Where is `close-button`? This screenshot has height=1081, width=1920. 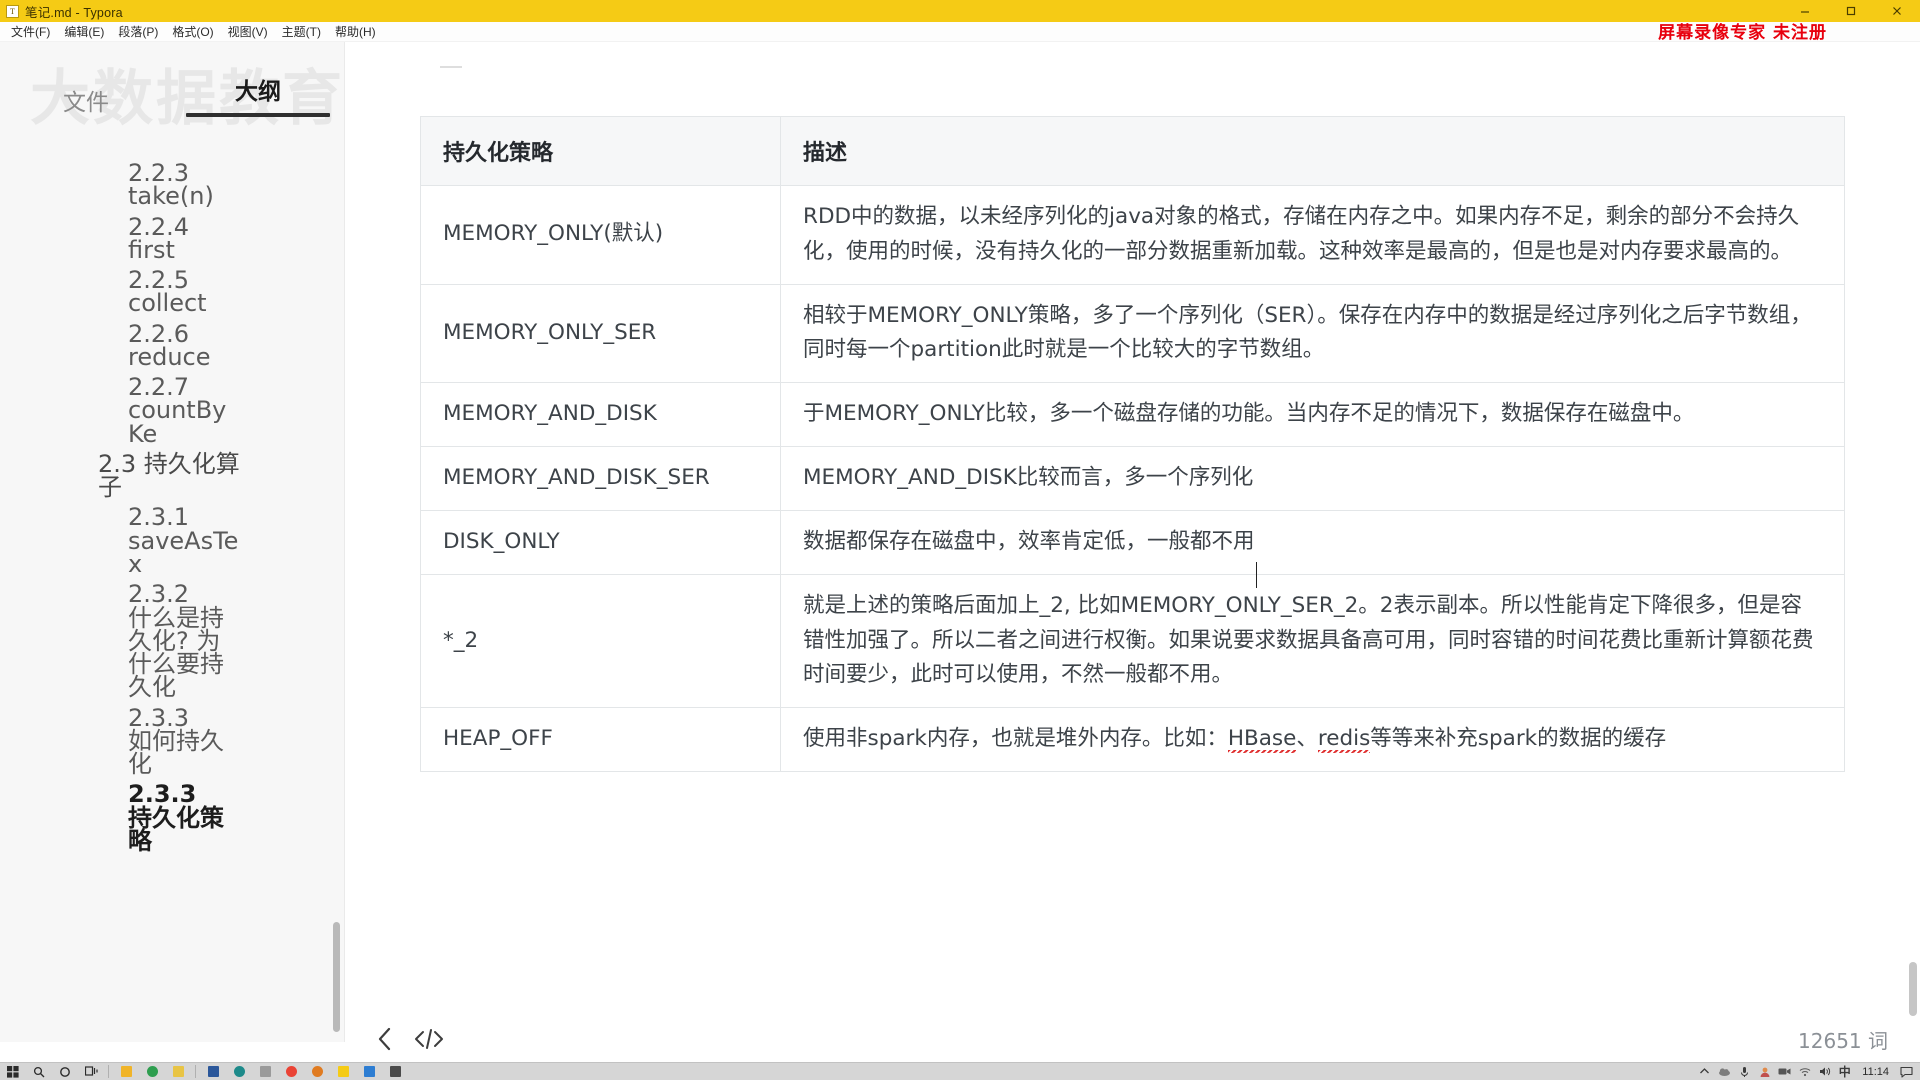 close-button is located at coordinates (1897, 11).